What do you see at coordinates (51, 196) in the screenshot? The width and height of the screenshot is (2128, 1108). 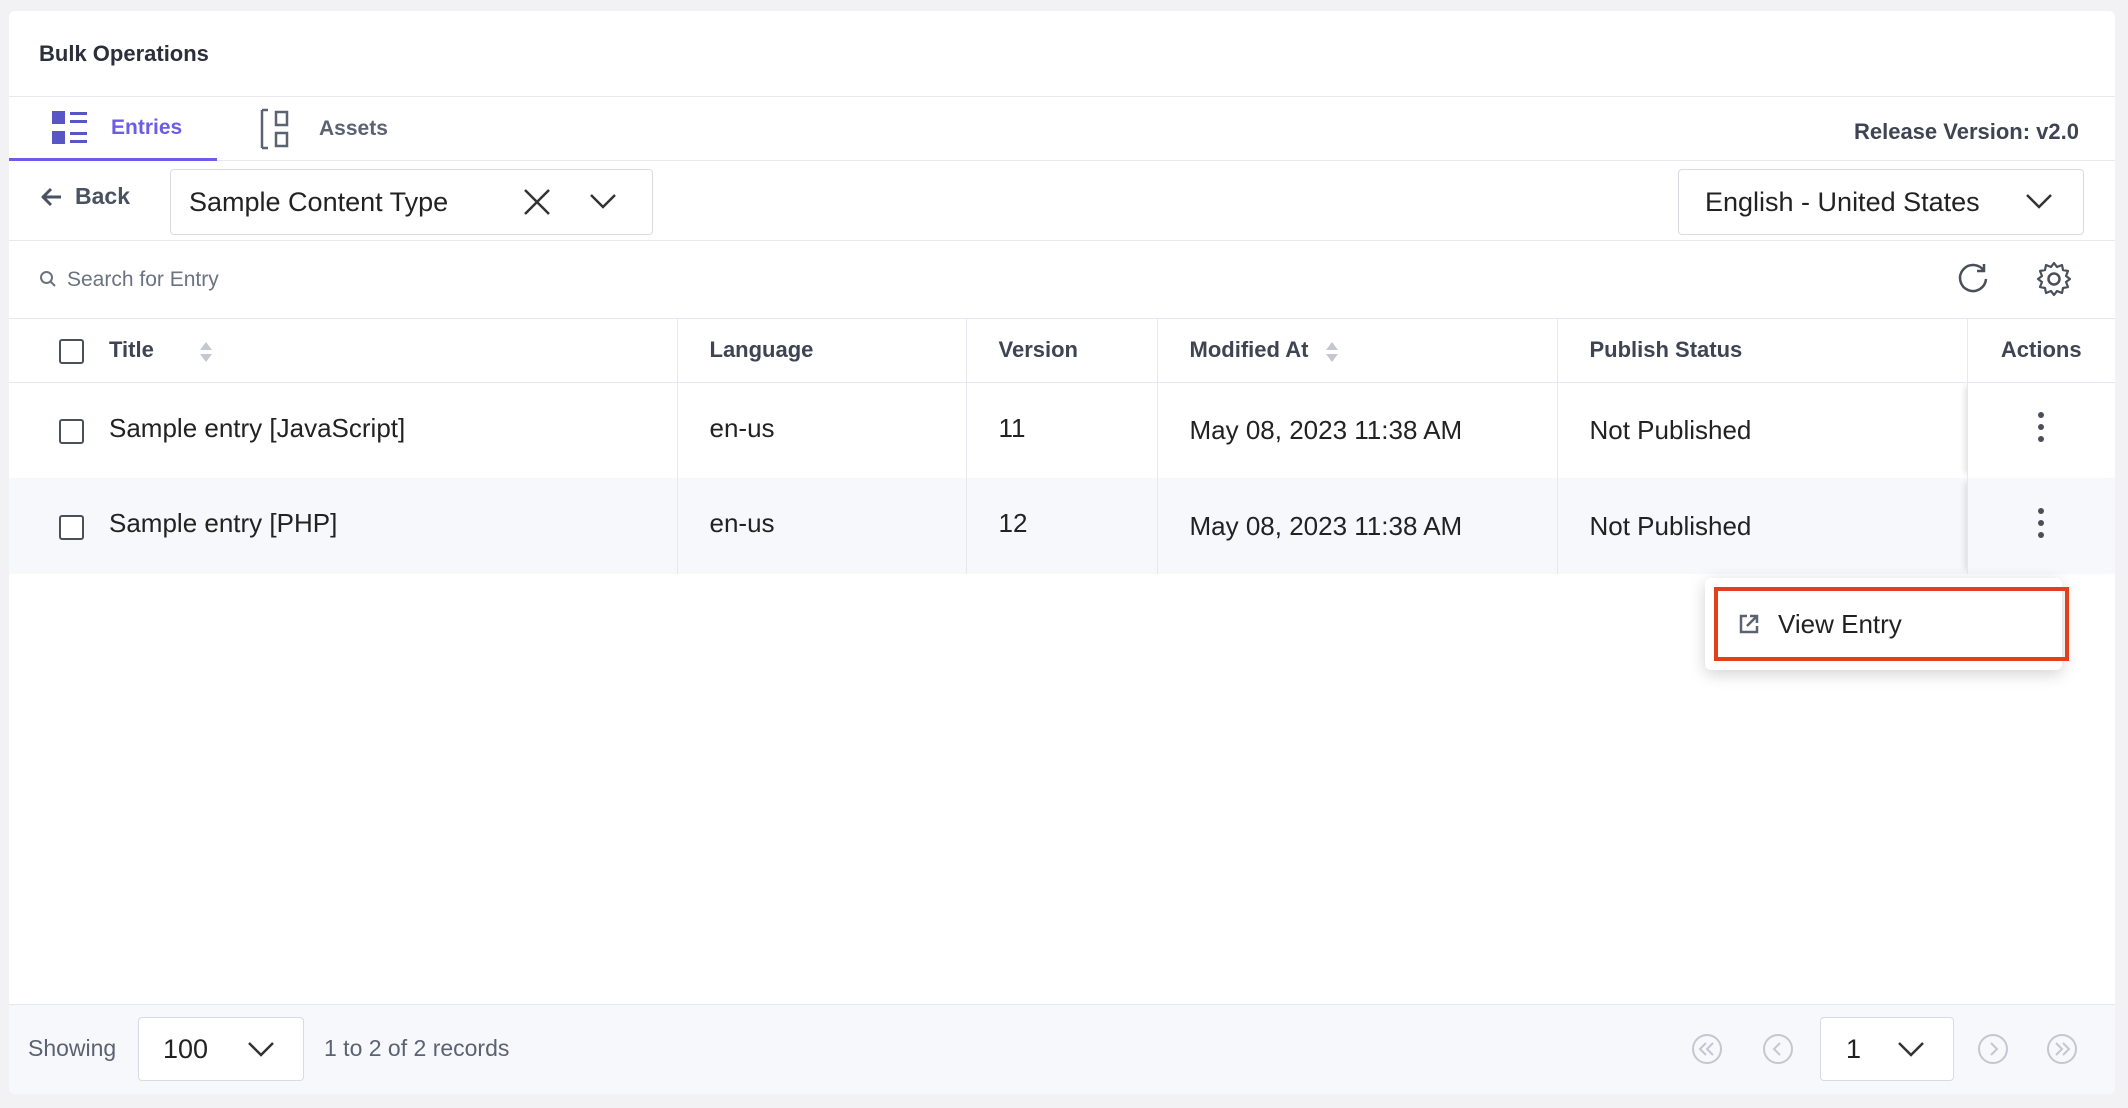 I see `arrow-left-icon` at bounding box center [51, 196].